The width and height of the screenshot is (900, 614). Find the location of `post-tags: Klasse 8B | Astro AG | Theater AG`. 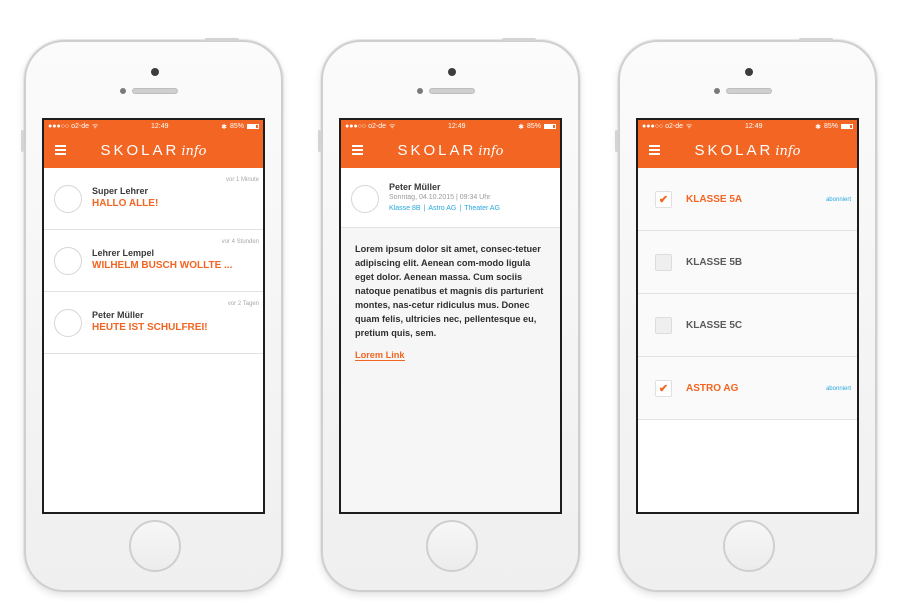

post-tags: Klasse 8B | Astro AG | Theater AG is located at coordinates (444, 208).